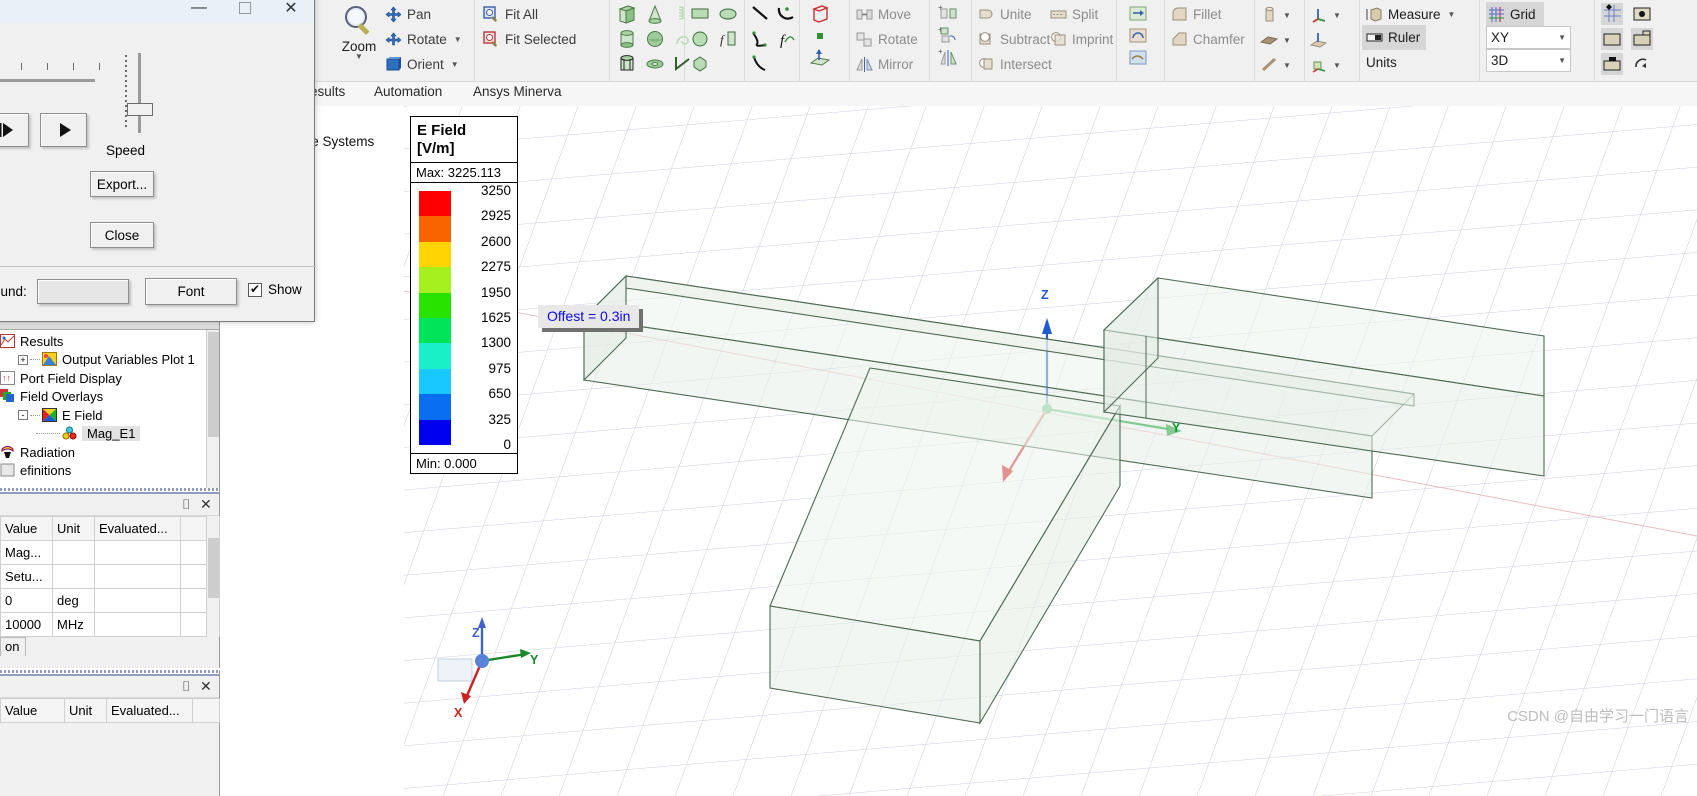 The image size is (1697, 796). I want to click on rod-caret-icon: ▼, so click(1287, 65).